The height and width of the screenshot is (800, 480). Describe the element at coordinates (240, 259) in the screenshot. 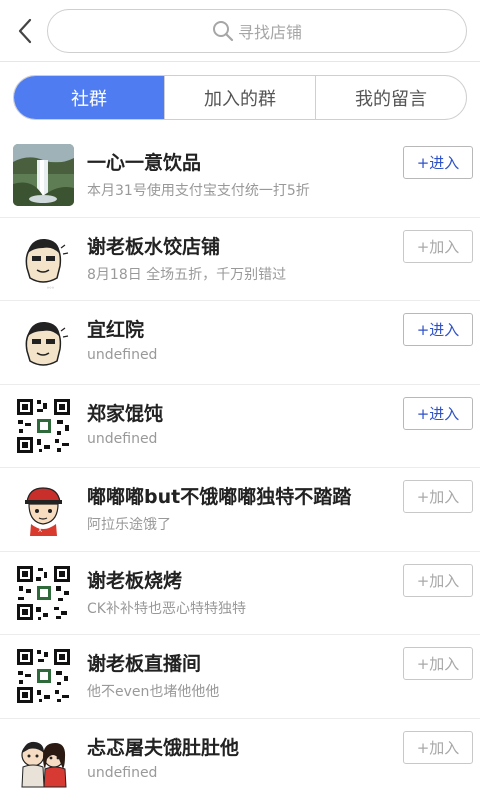

I see `group-row: 。。。 谢老板水饺店铺 8月18日 全场五折，千万别错过 +加入` at that location.